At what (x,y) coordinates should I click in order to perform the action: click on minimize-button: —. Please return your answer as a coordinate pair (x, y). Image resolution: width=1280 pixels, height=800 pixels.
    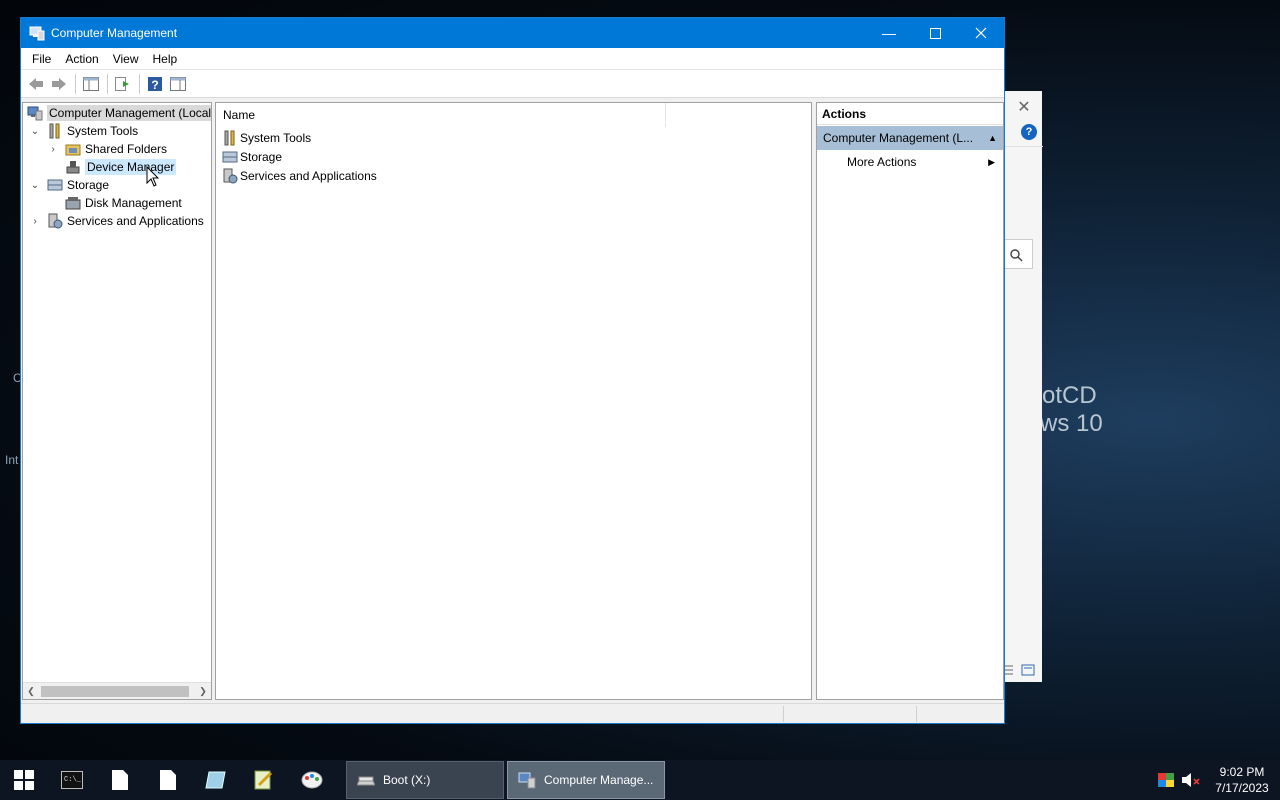
    Looking at the image, I should click on (889, 33).